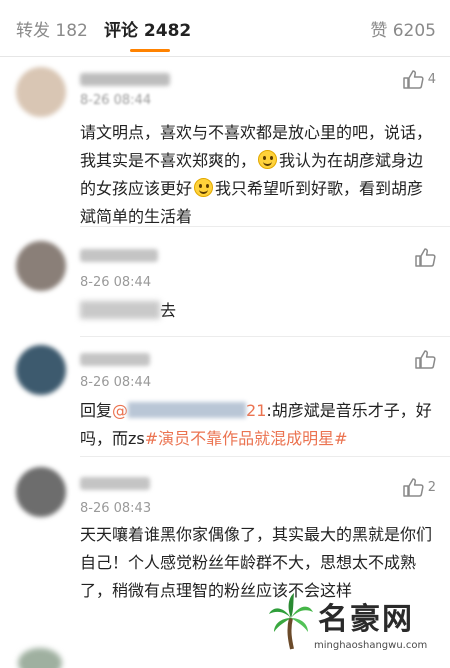  I want to click on tab-likes: 赞 6205, so click(403, 28).